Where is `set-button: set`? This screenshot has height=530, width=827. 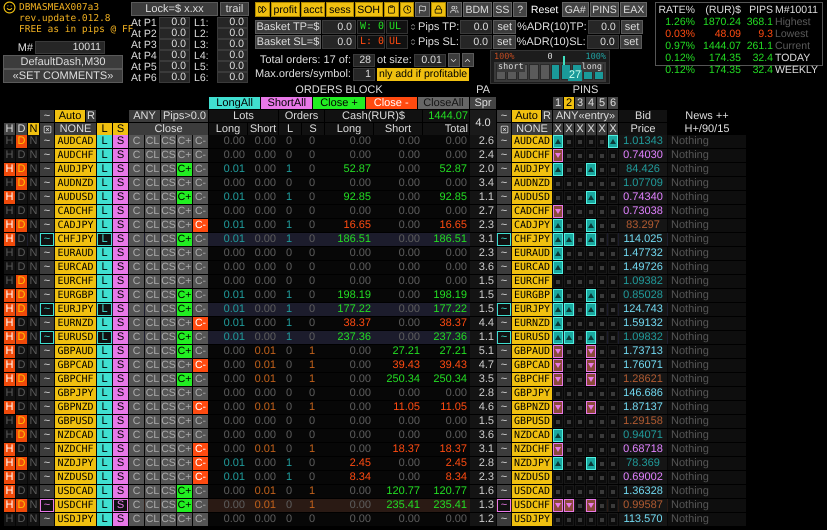 set-button: set is located at coordinates (632, 27).